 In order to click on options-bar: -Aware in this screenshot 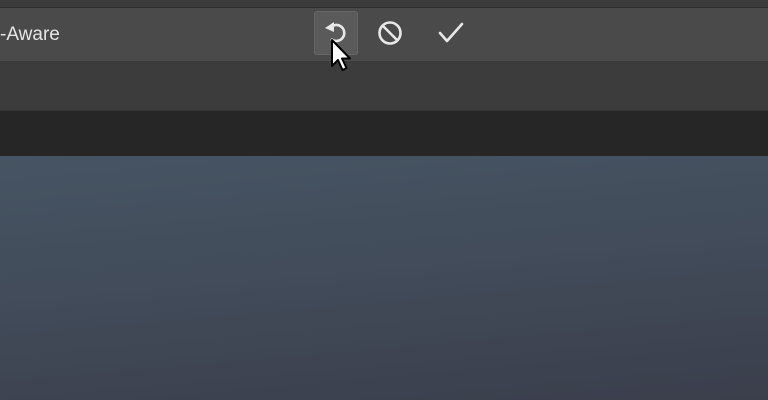, I will do `click(384, 35)`.